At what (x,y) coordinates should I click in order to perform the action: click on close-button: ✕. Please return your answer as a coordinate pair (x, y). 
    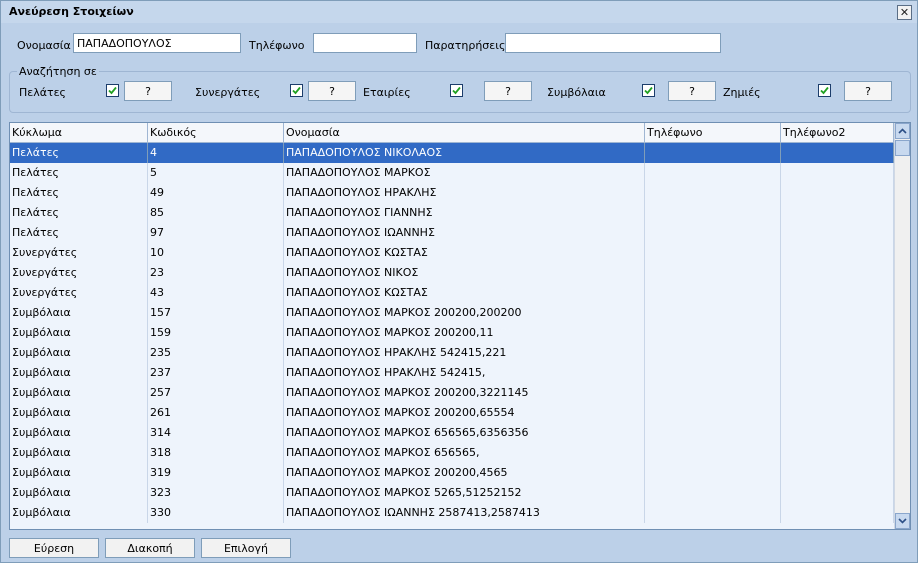
    Looking at the image, I should click on (904, 12).